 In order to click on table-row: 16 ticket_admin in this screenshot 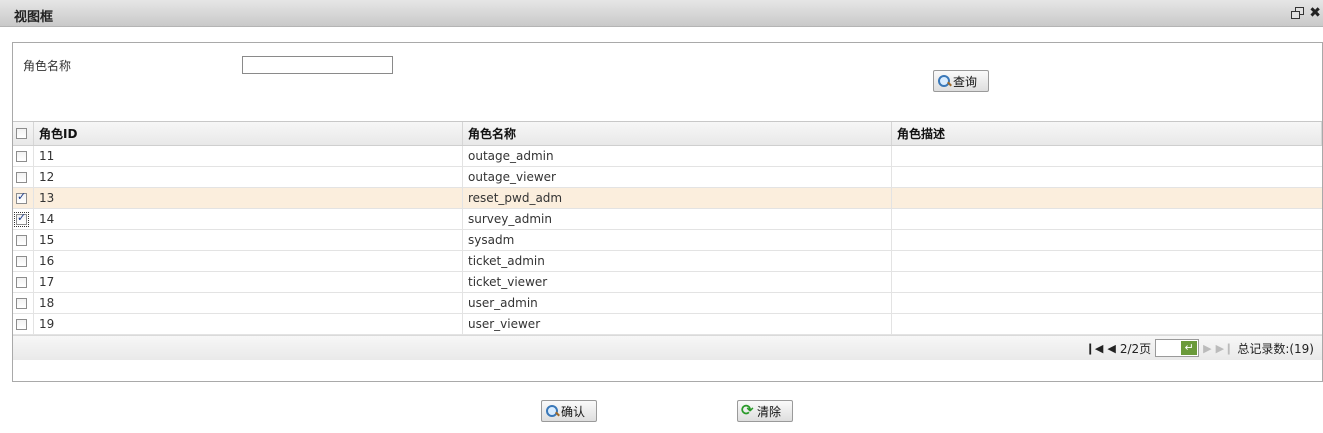, I will do `click(667, 261)`.